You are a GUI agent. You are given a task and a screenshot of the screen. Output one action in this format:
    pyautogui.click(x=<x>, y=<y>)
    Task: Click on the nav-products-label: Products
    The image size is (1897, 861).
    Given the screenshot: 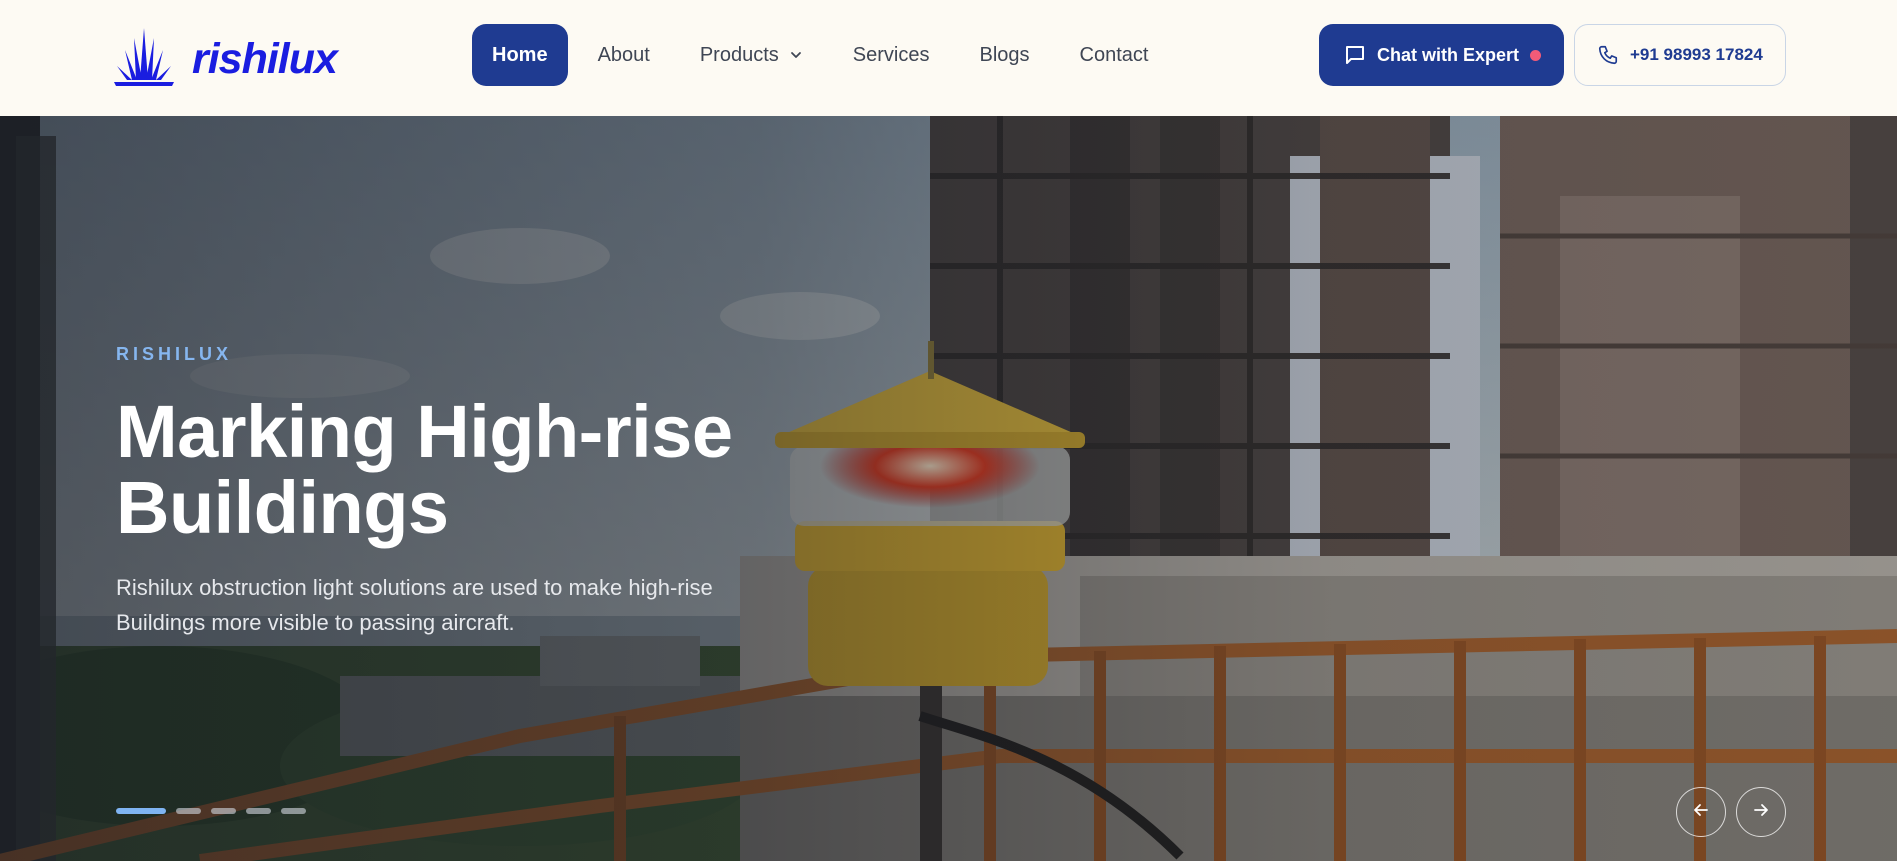 What is the action you would take?
    pyautogui.click(x=739, y=54)
    